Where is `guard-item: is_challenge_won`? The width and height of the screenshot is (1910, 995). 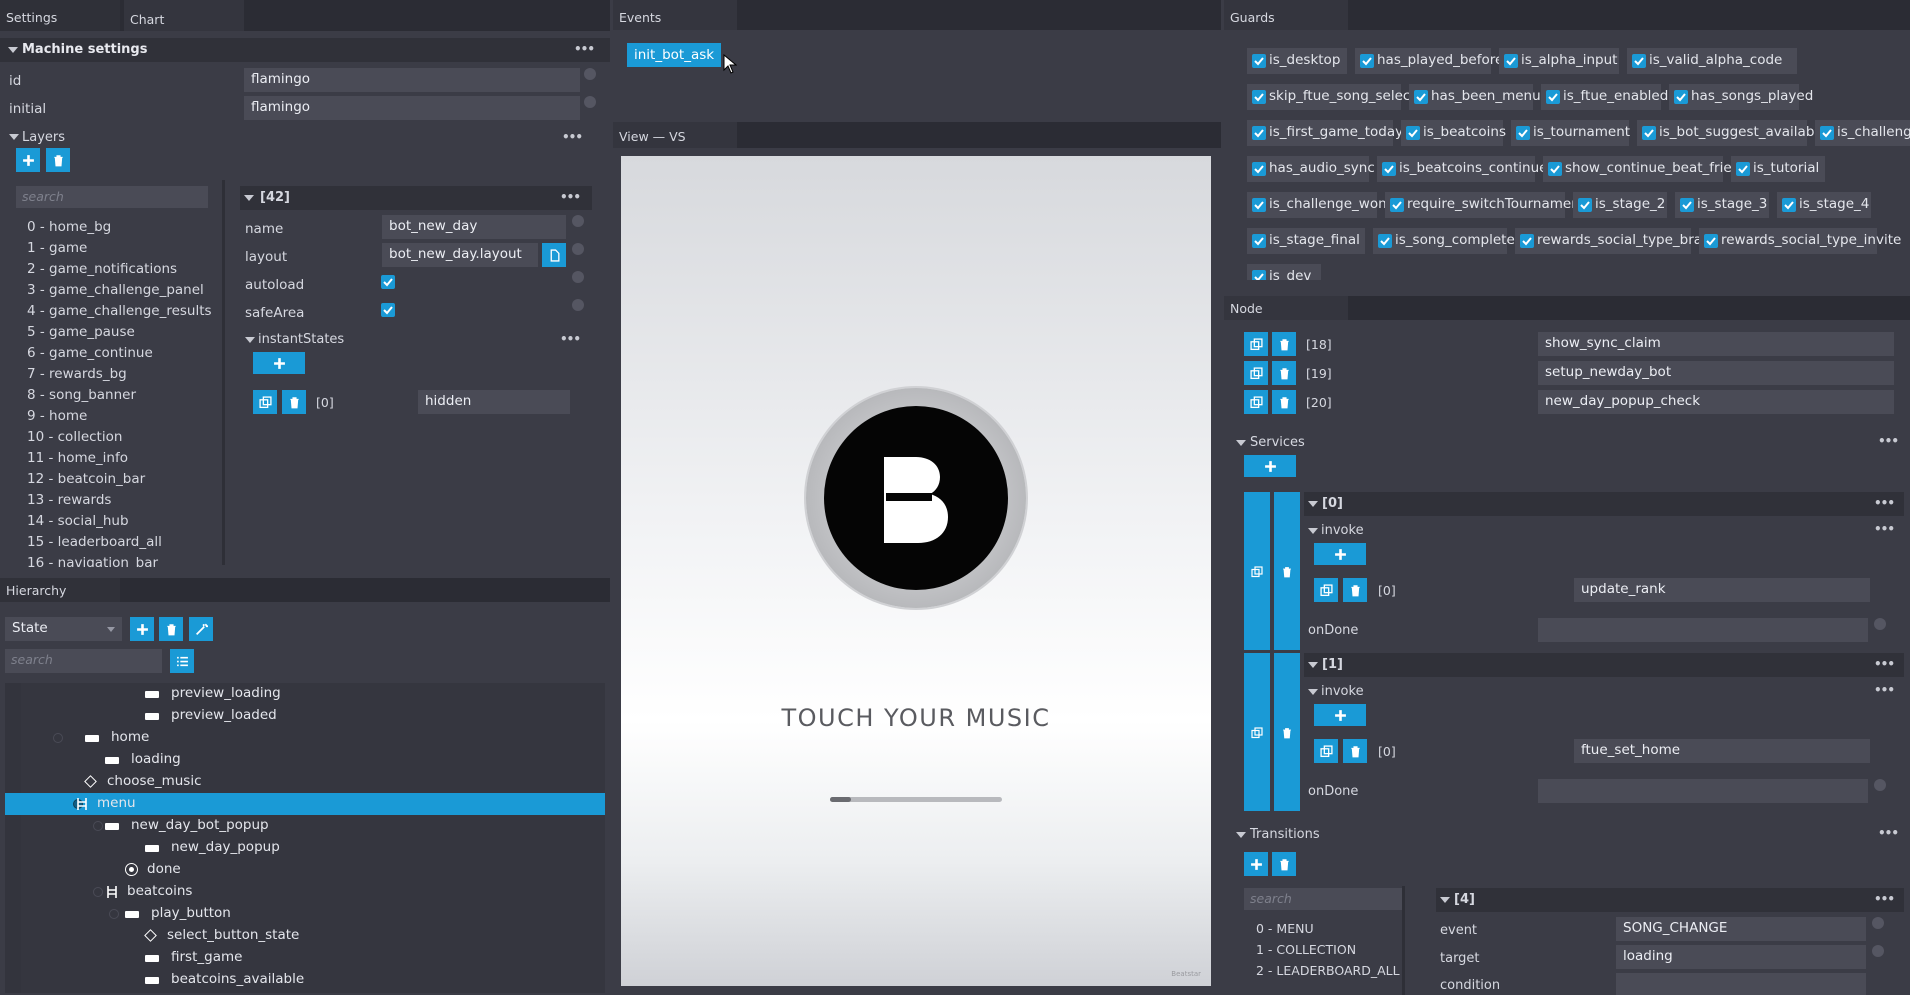 guard-item: is_challenge_won is located at coordinates (1317, 205).